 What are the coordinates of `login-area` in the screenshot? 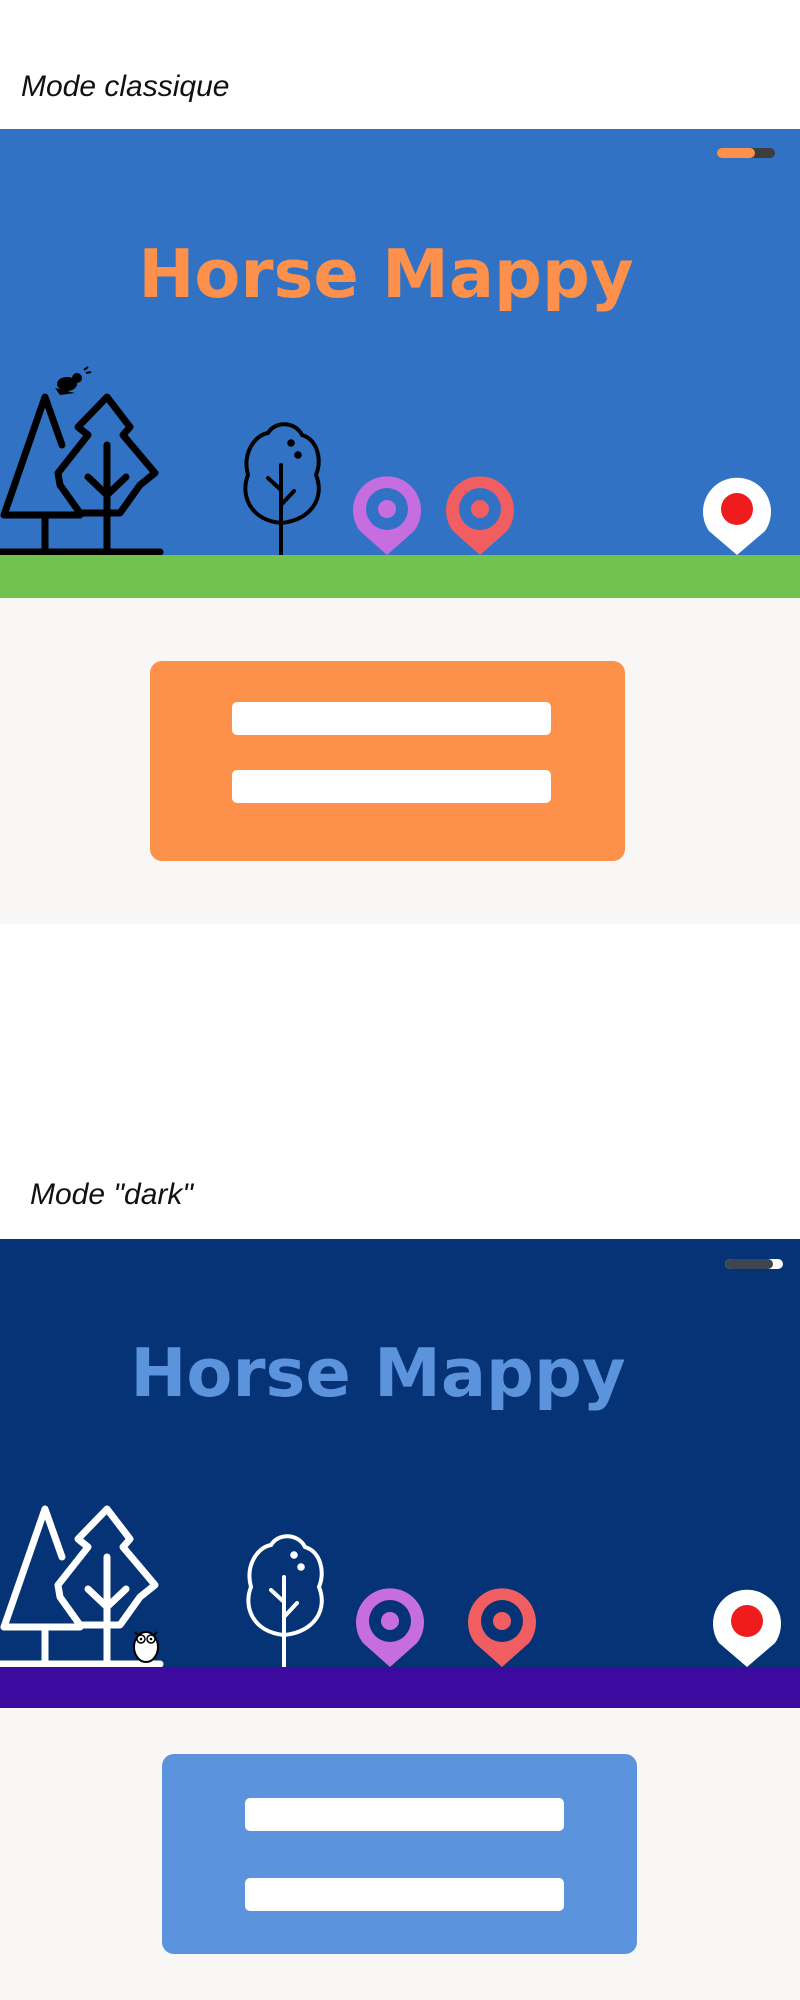 It's located at (400, 1854).